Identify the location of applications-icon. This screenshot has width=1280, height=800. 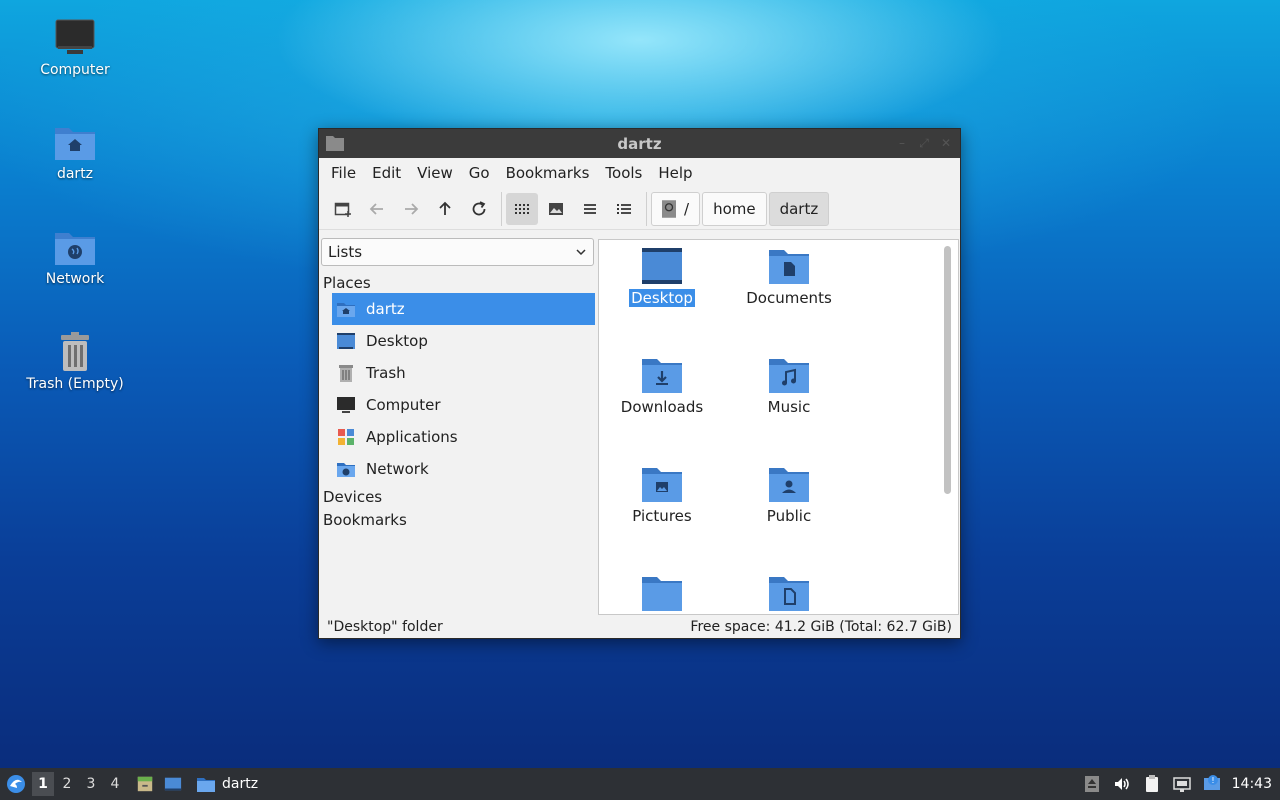
(346, 437).